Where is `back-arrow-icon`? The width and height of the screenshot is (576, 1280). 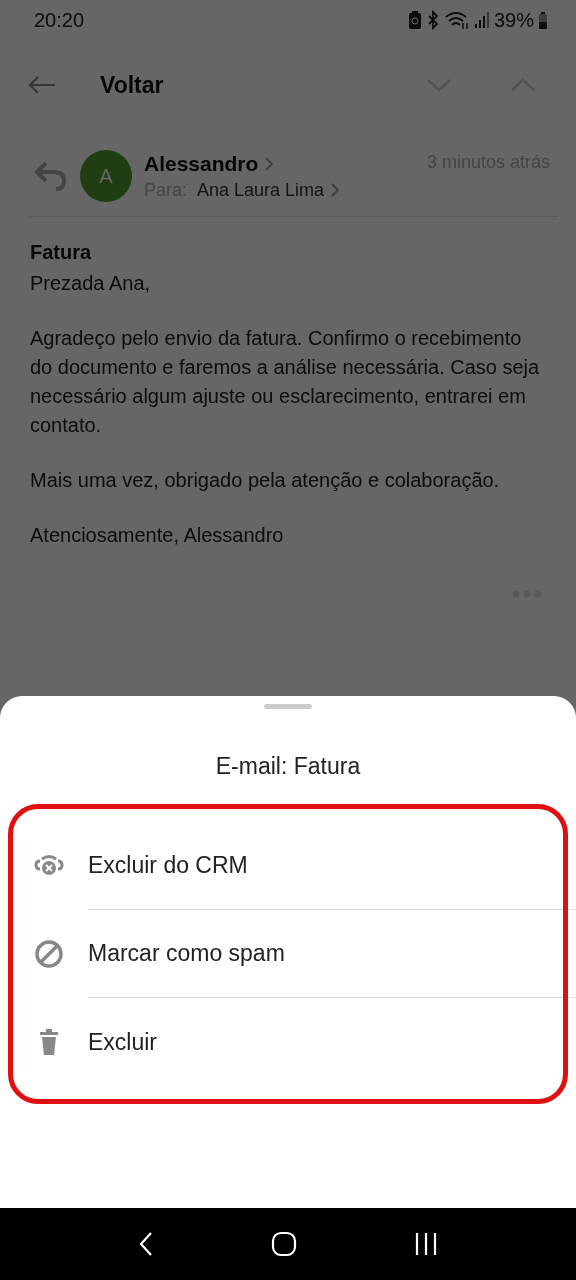 back-arrow-icon is located at coordinates (42, 85).